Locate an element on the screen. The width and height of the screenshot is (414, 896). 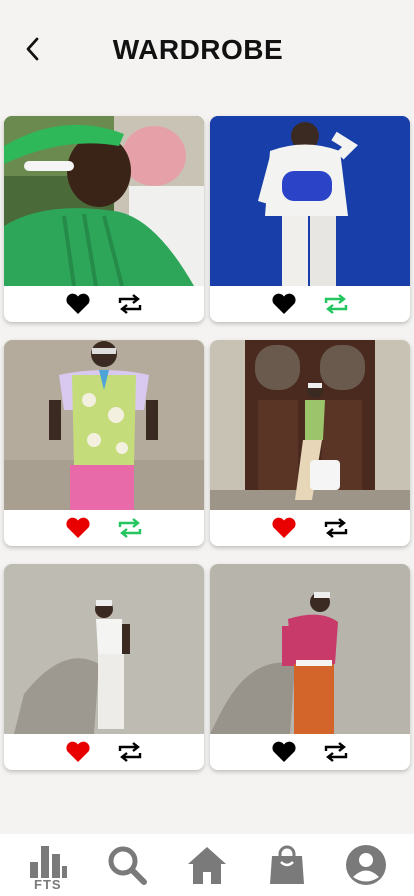
nav-profile is located at coordinates (366, 865).